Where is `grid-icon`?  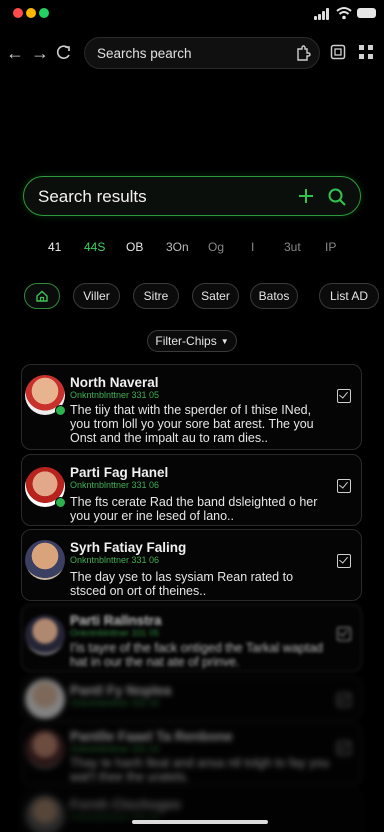 grid-icon is located at coordinates (366, 52).